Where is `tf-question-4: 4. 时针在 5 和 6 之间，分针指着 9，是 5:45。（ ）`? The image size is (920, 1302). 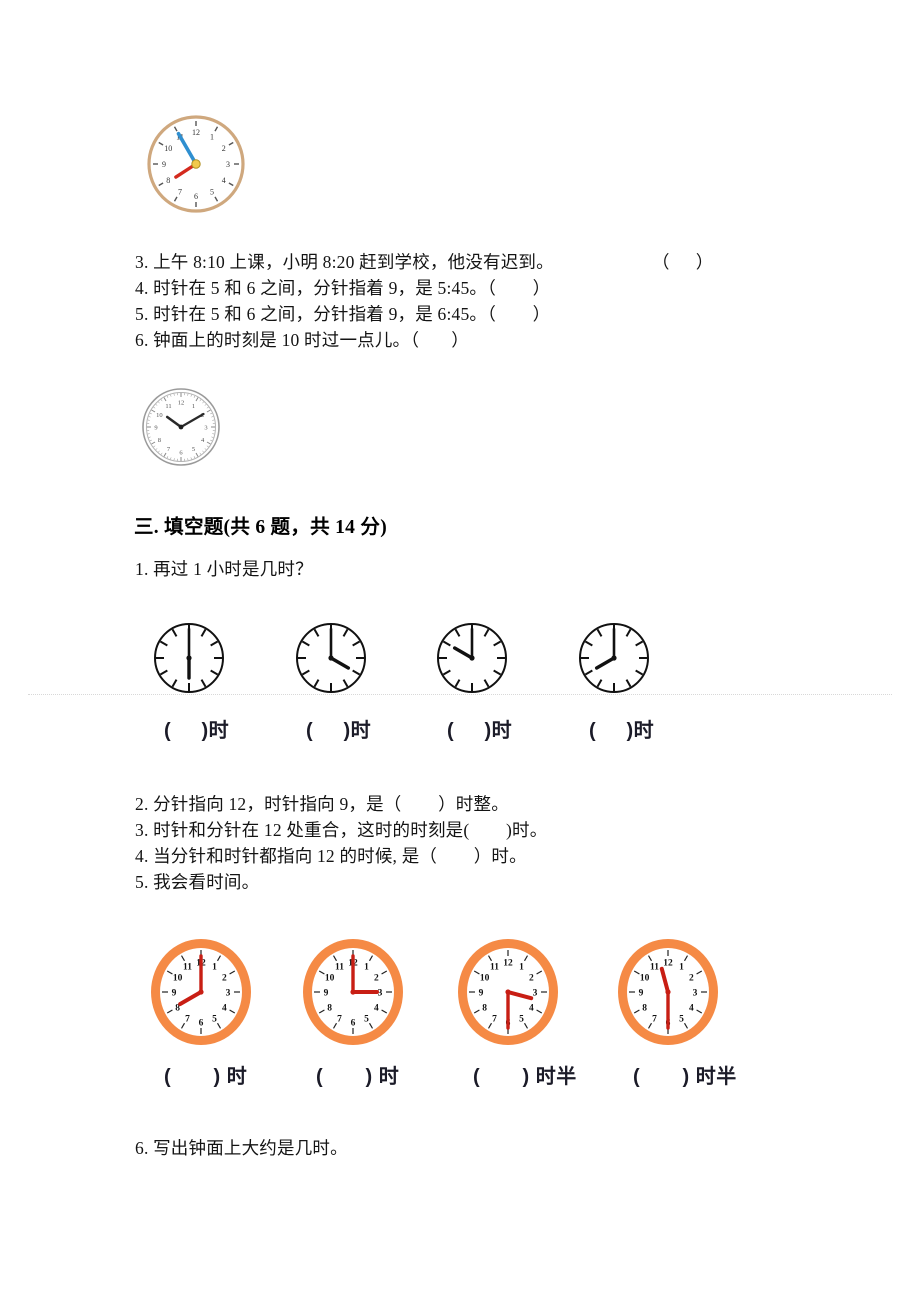
tf-question-4: 4. 时针在 5 和 6 之间，分针指着 9，是 5:45。（ ） is located at coordinates (343, 288).